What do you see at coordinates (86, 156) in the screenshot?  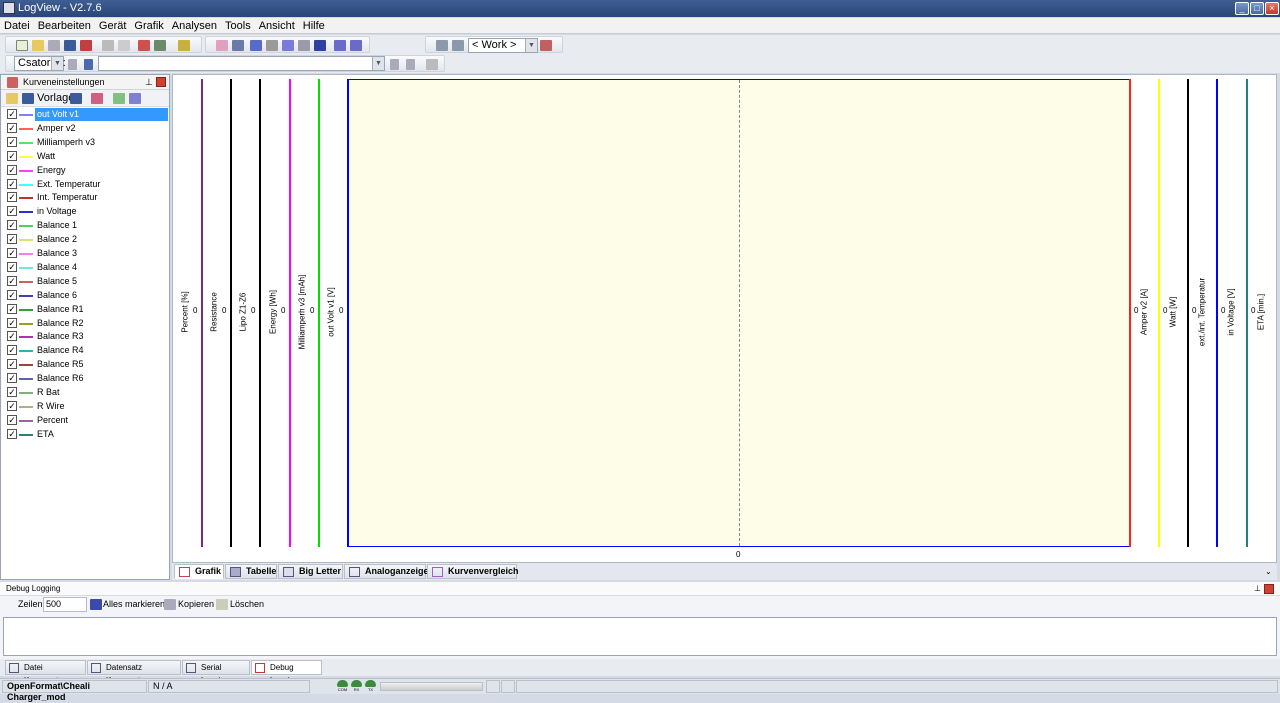 I see `curve-item: ✓ Watt` at bounding box center [86, 156].